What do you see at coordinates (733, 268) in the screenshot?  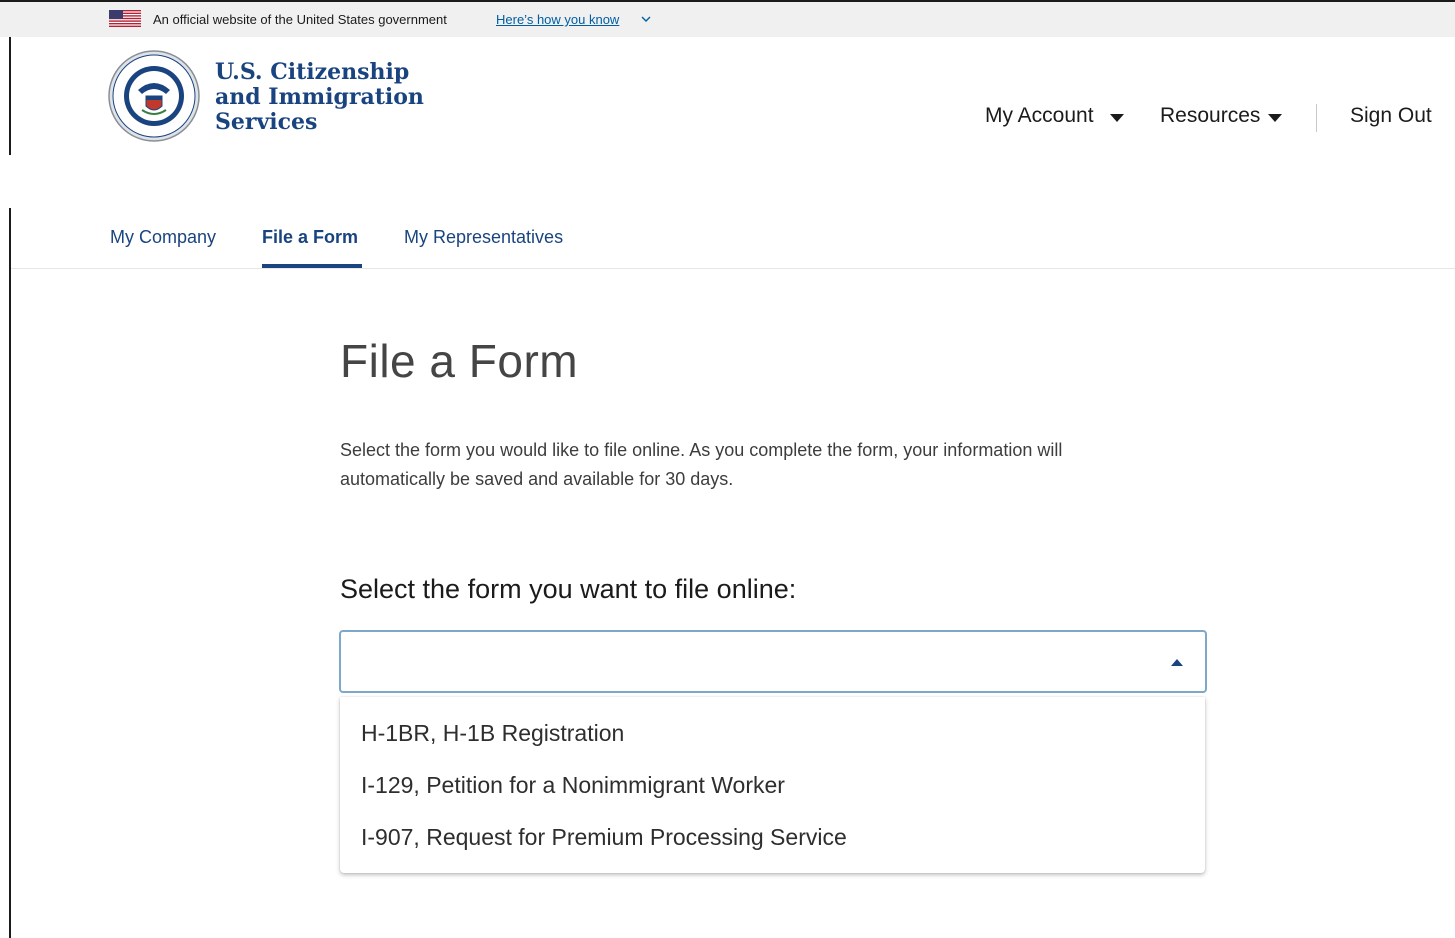 I see `tabs-divider` at bounding box center [733, 268].